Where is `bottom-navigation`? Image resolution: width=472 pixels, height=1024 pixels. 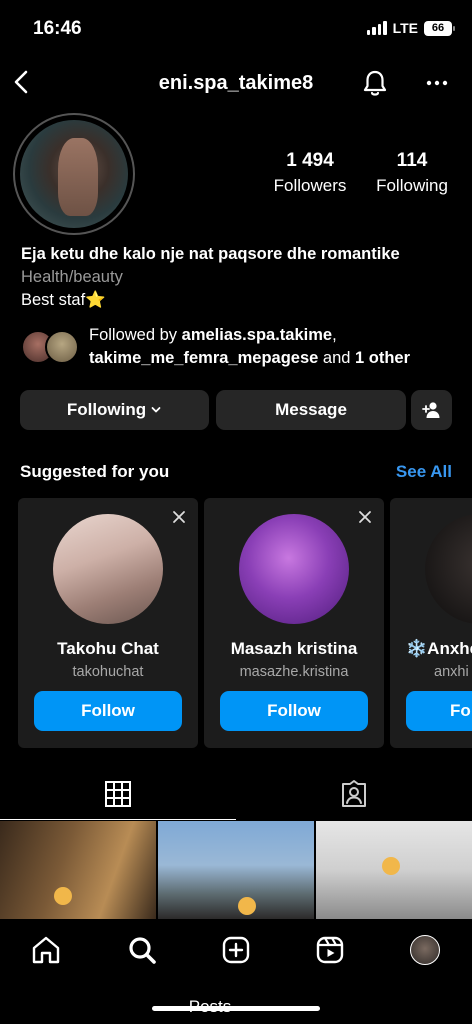
bottom-navigation is located at coordinates (236, 955).